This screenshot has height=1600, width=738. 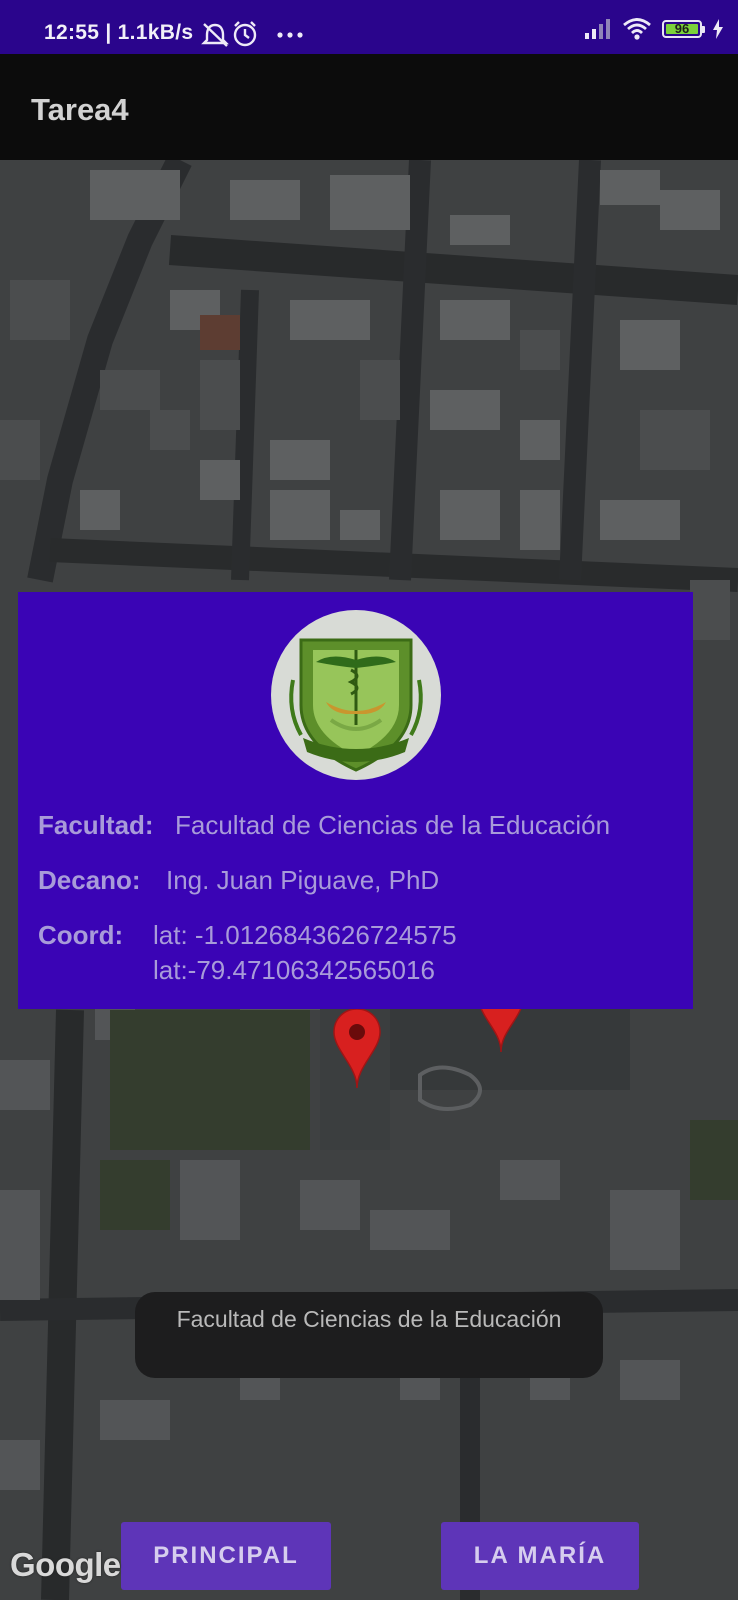 What do you see at coordinates (356, 705) in the screenshot?
I see `nursing-shield-logo-icon` at bounding box center [356, 705].